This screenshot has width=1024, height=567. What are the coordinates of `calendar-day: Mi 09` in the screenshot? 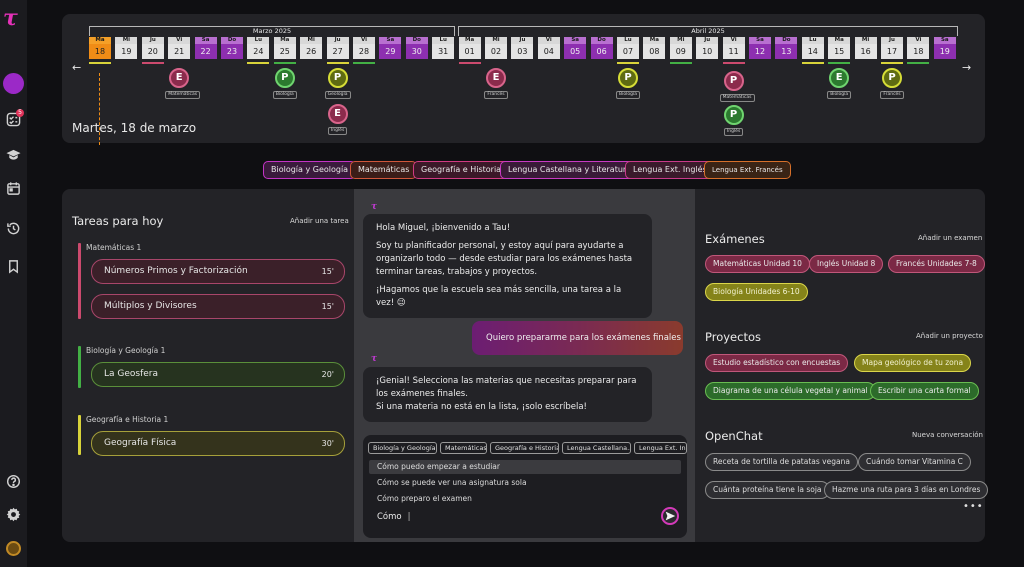 It's located at (680, 48).